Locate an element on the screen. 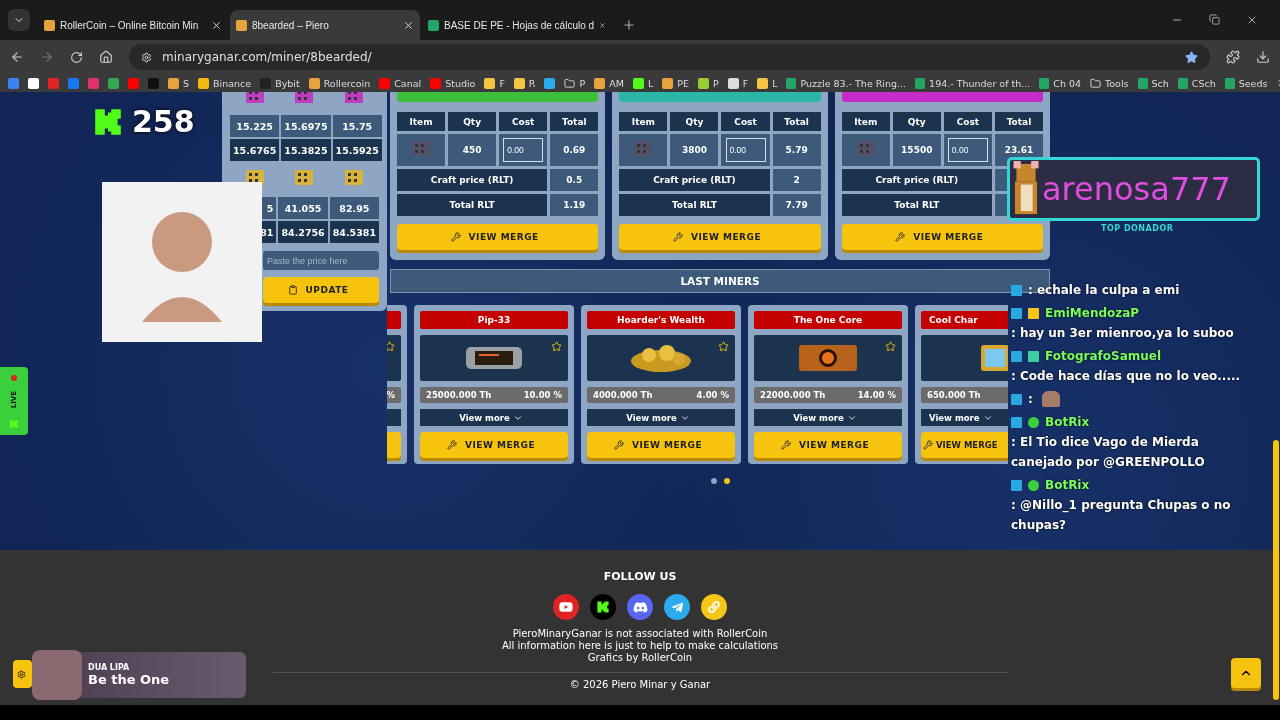 Image resolution: width=1280 pixels, height=720 pixels. miner-device-icon is located at coordinates (494, 358).